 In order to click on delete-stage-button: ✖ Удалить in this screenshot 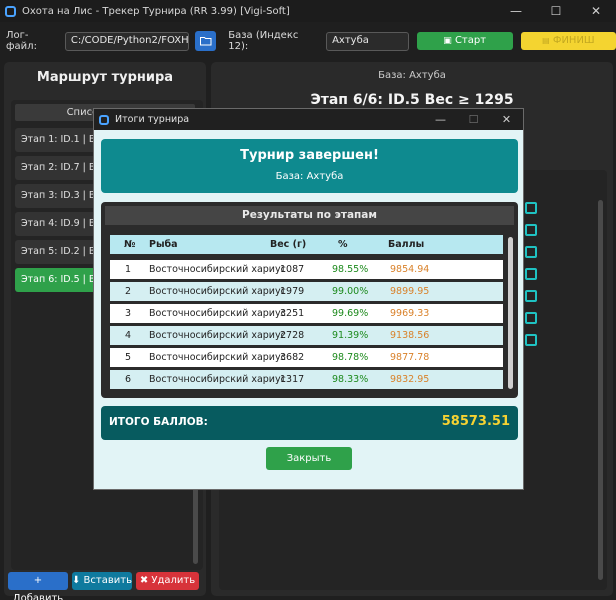, I will do `click(167, 581)`.